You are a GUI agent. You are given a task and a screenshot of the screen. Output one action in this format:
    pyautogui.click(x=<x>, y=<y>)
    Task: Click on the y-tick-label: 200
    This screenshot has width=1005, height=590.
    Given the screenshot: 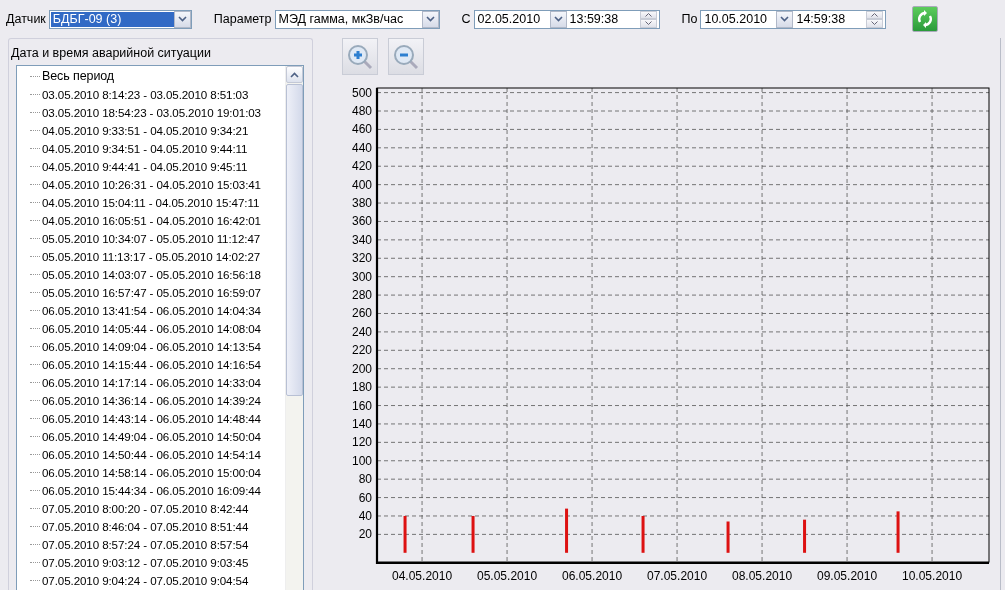 What is the action you would take?
    pyautogui.click(x=361, y=368)
    